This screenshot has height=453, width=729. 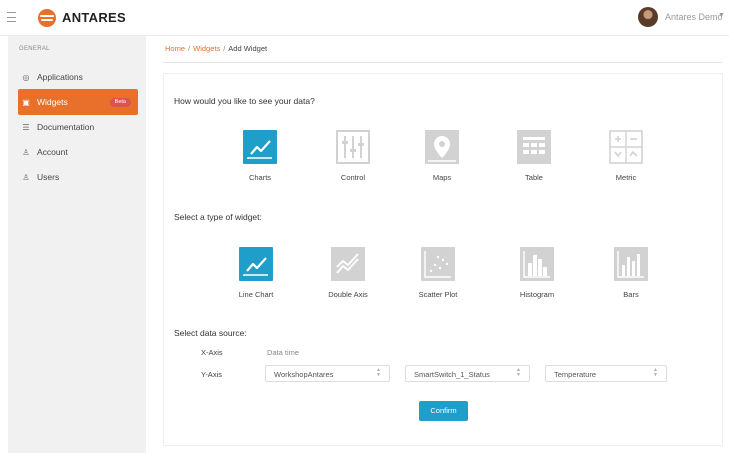 What do you see at coordinates (47, 18) in the screenshot?
I see `antares-logo-icon` at bounding box center [47, 18].